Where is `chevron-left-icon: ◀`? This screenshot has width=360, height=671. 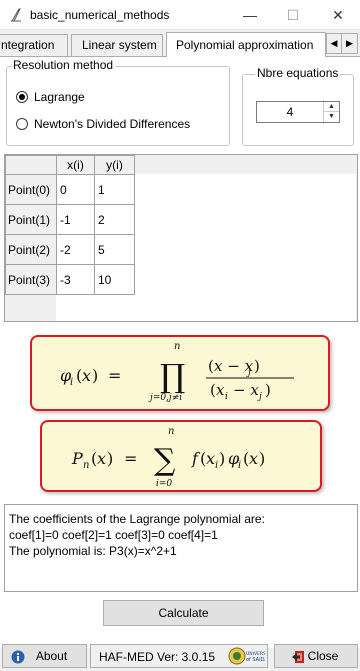 chevron-left-icon: ◀ is located at coordinates (334, 43).